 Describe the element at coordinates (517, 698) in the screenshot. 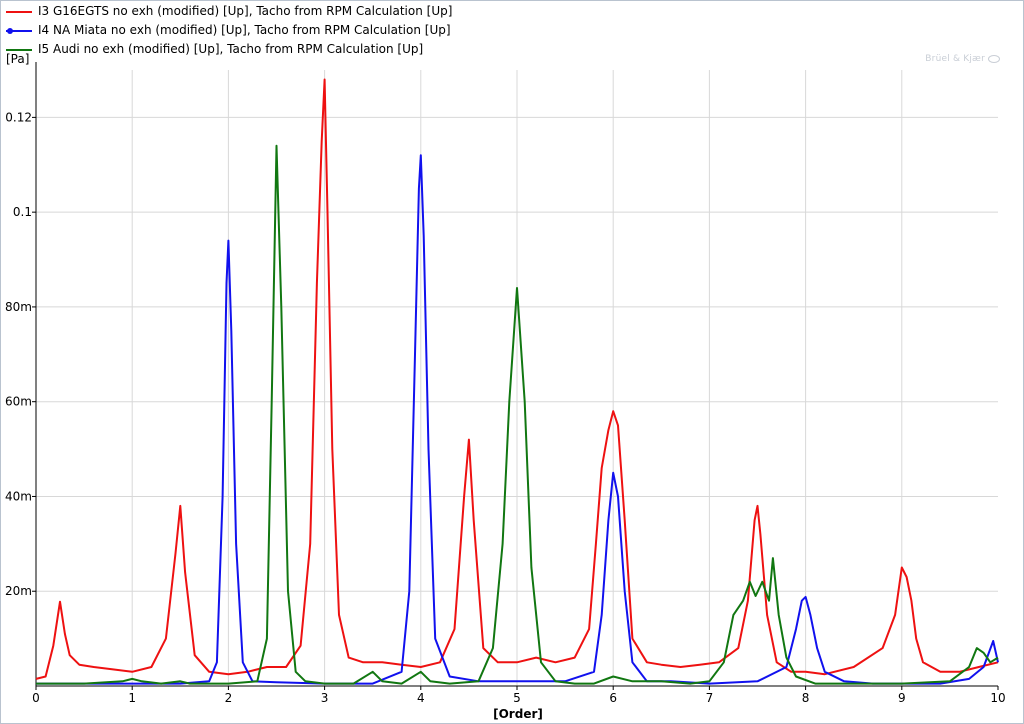

I see `x-tick-label: 5` at that location.